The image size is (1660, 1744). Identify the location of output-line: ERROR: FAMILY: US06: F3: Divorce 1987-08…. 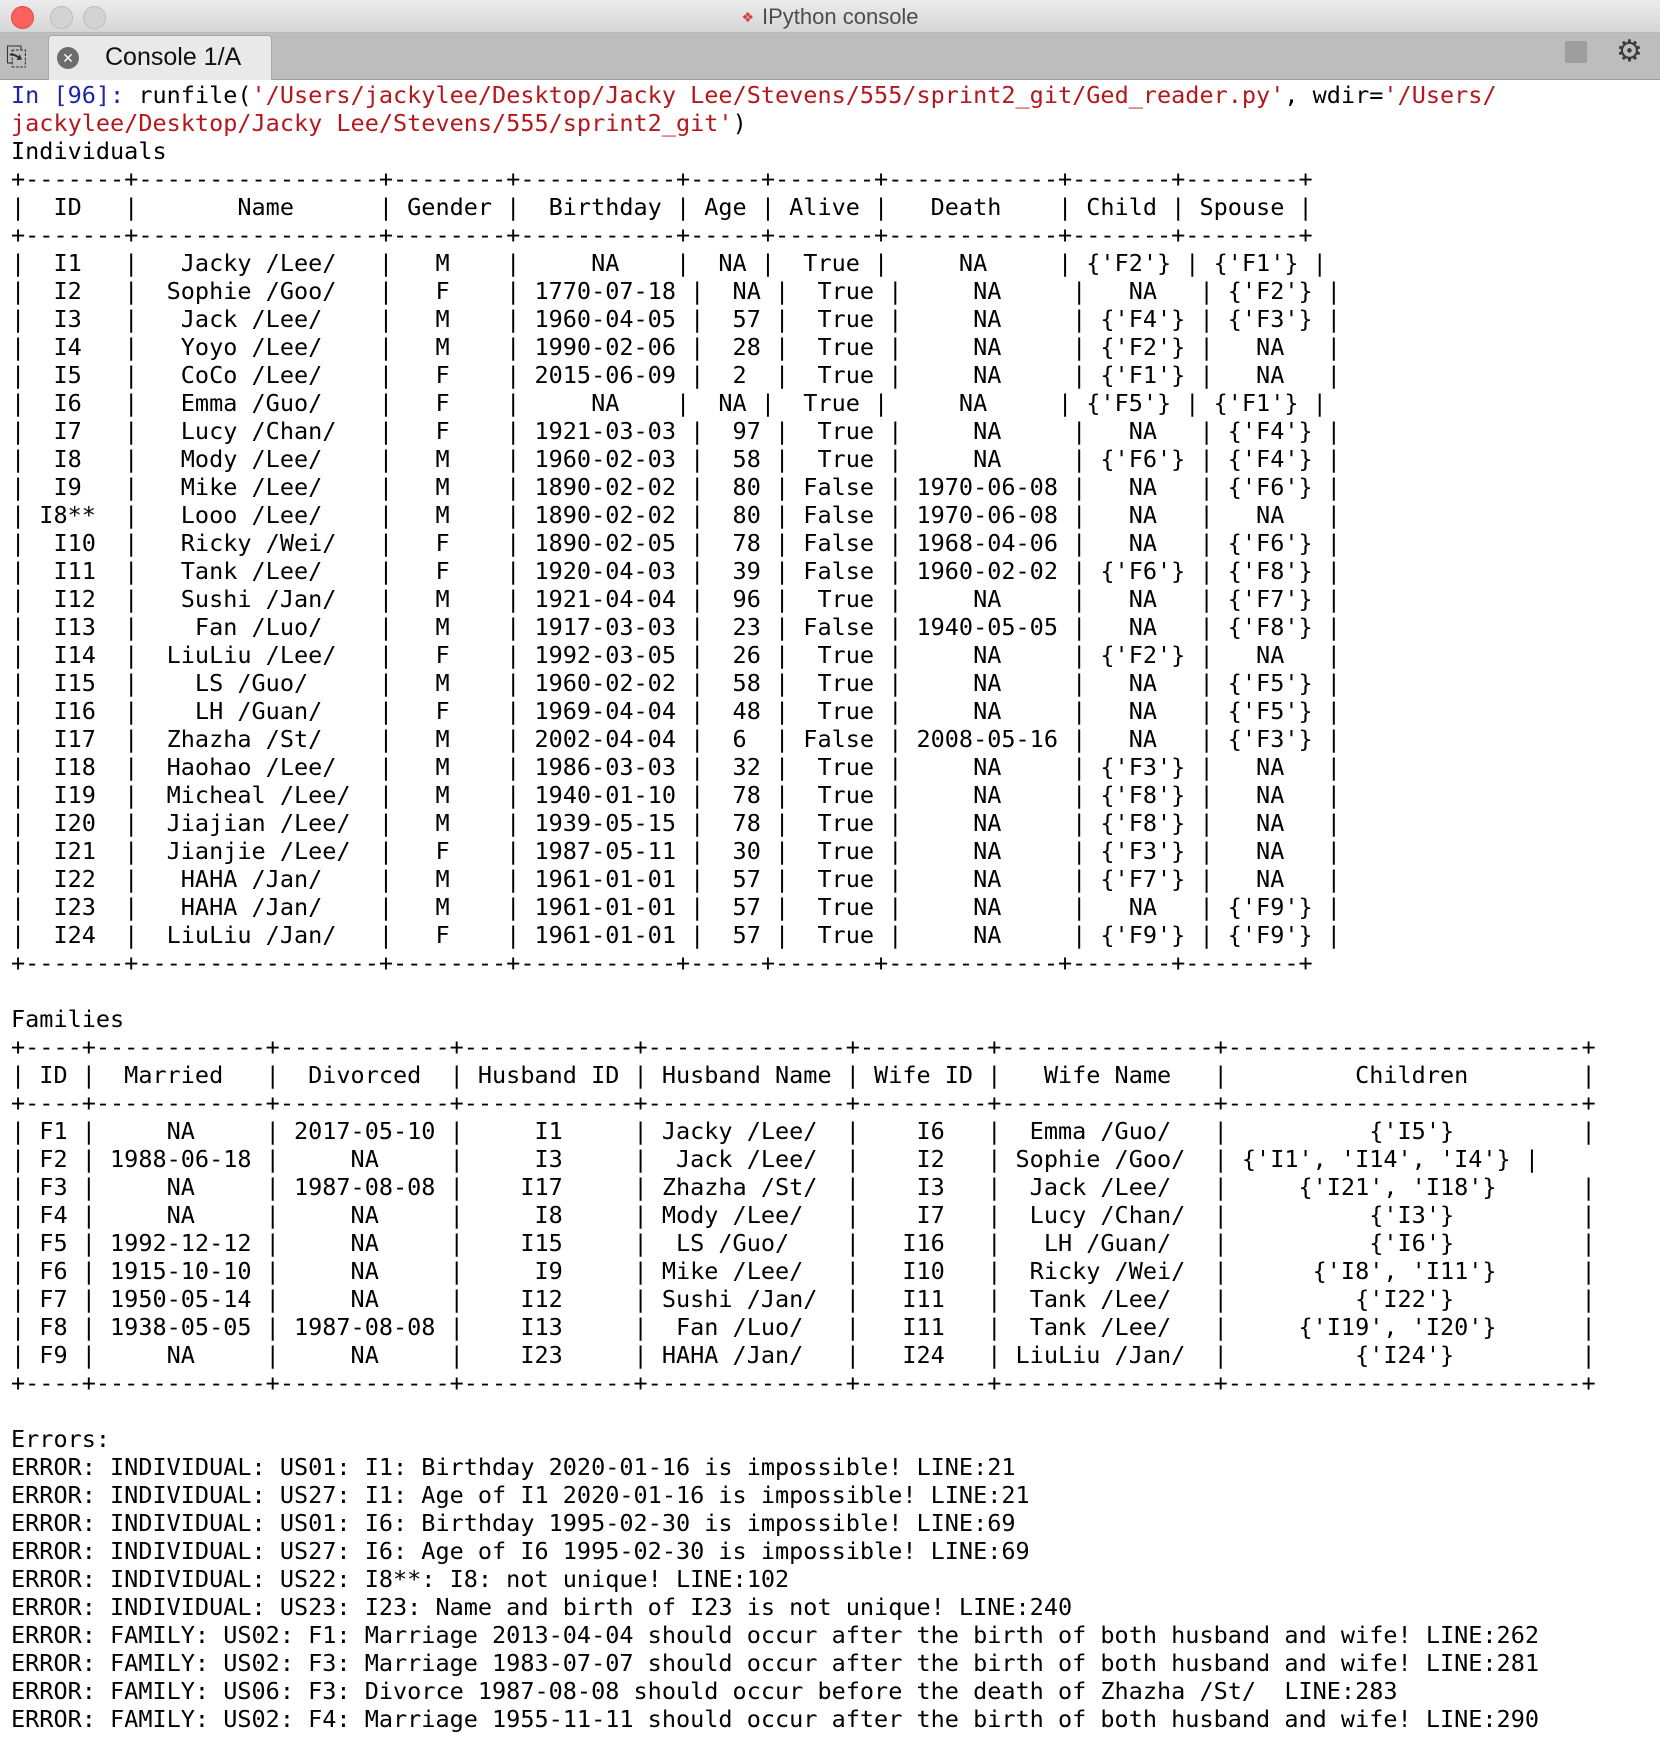
(704, 1691).